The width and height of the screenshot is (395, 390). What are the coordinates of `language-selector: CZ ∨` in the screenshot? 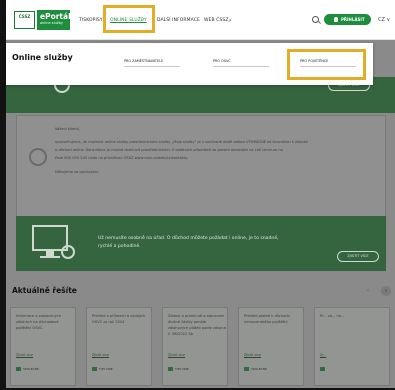 It's located at (384, 20).